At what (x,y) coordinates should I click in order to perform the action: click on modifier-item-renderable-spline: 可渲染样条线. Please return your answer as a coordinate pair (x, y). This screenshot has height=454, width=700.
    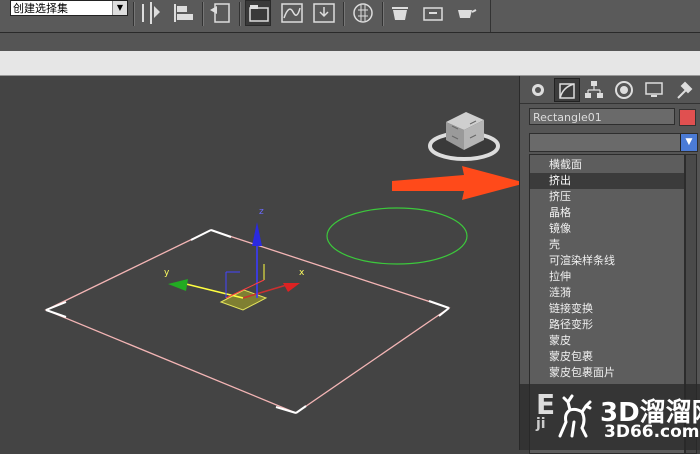
    Looking at the image, I should click on (607, 261).